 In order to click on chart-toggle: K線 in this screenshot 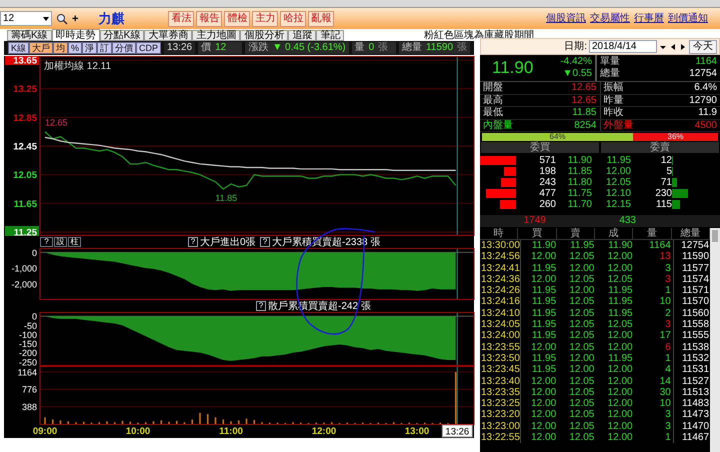, I will do `click(19, 48)`.